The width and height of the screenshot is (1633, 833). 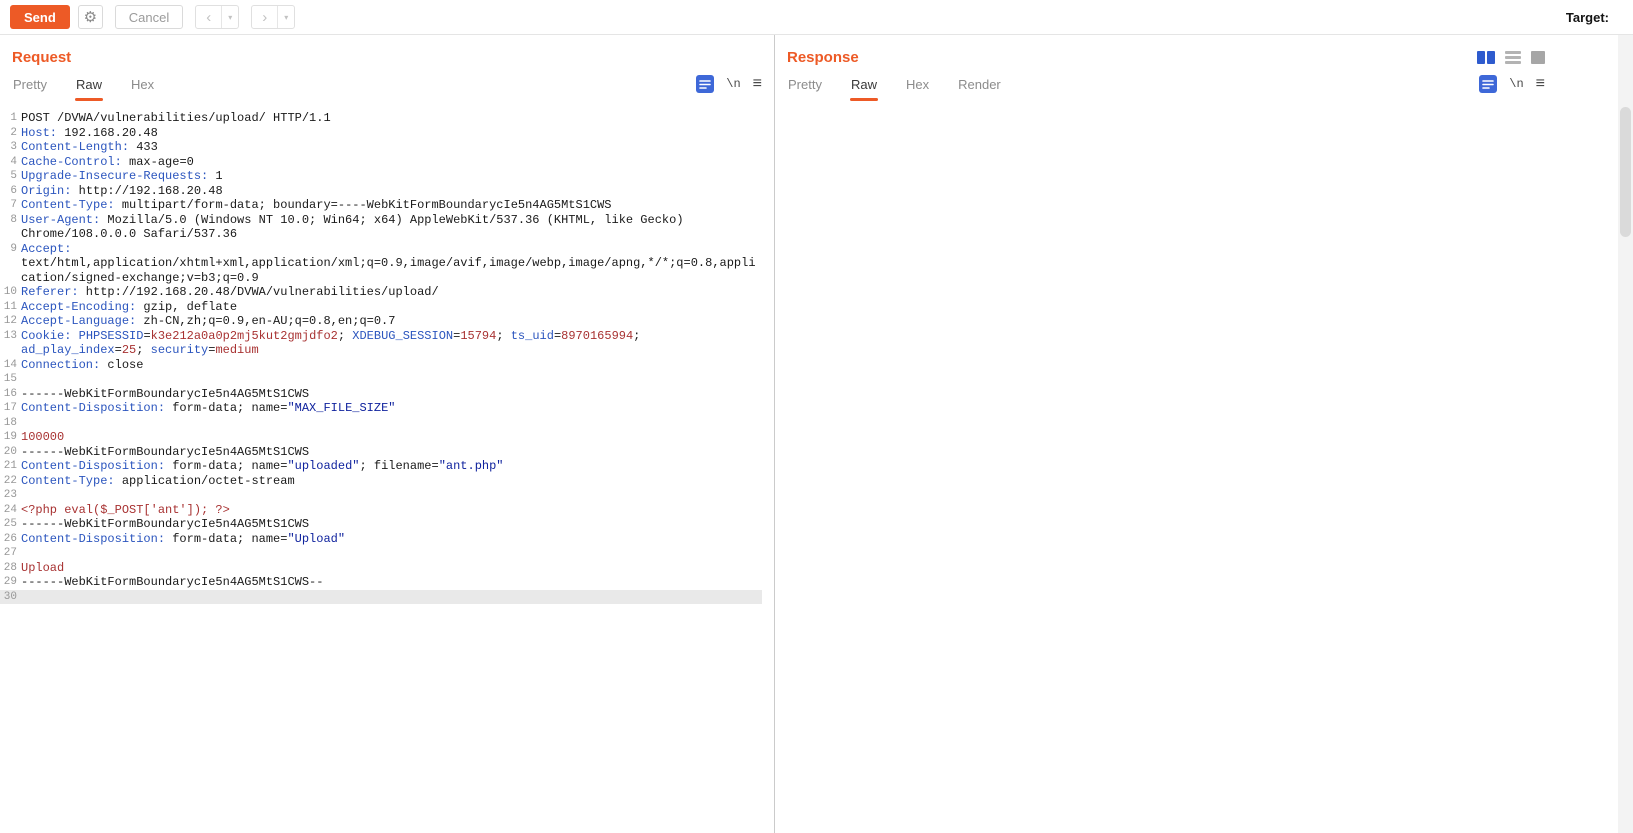 I want to click on line-content: 100000, so click(x=43, y=437).